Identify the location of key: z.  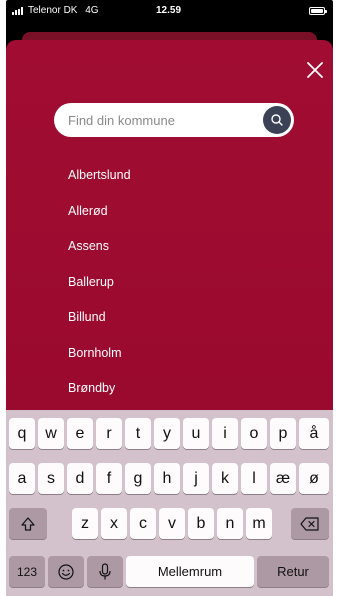
(85, 523).